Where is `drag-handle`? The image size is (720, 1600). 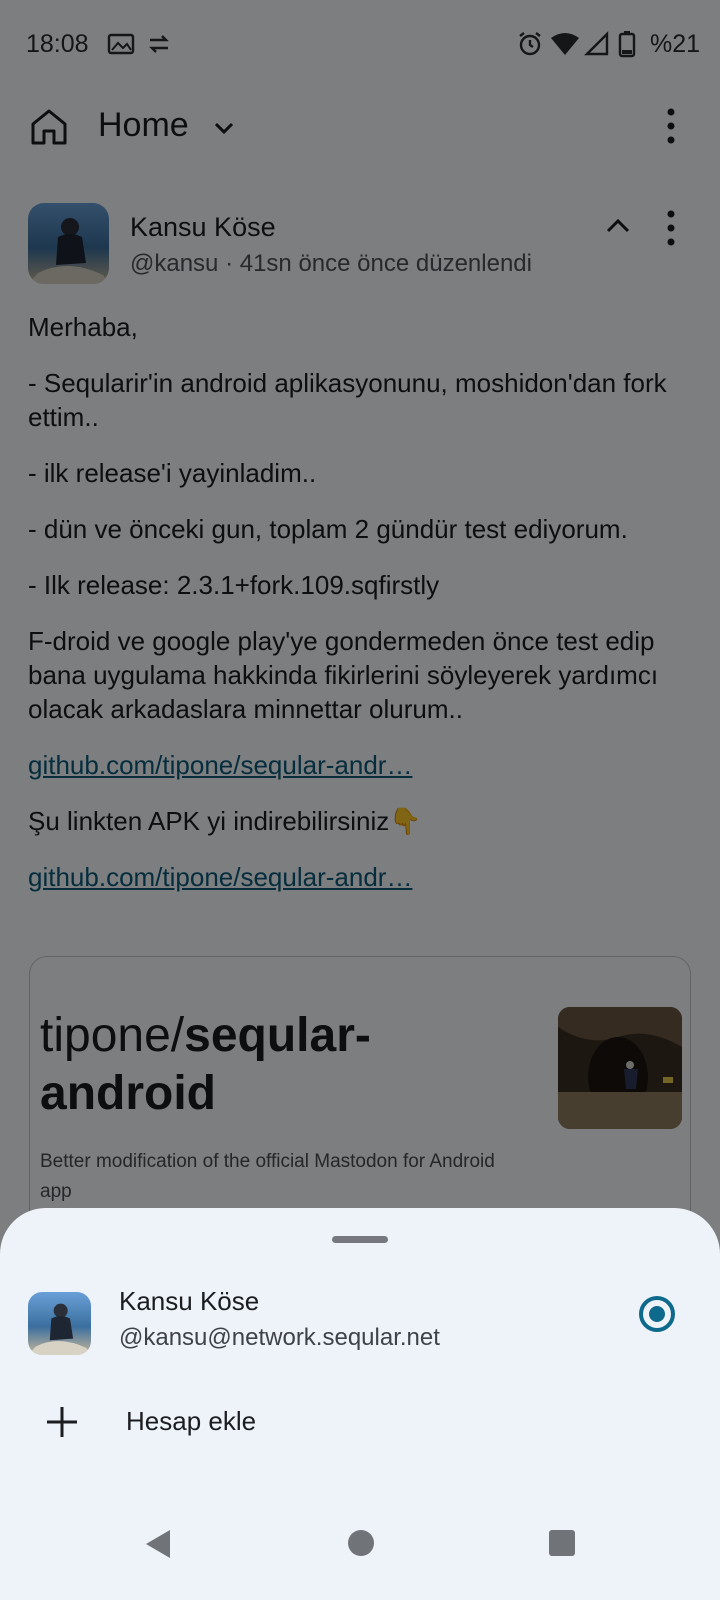 drag-handle is located at coordinates (360, 1239).